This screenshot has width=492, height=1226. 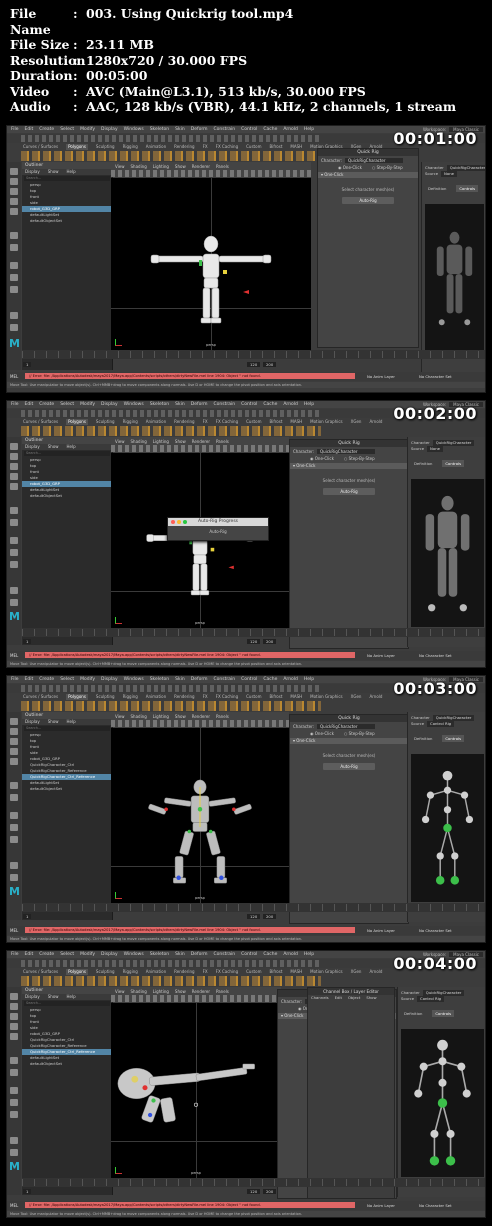 What do you see at coordinates (423, 738) in the screenshot?
I see `tab-definition: Definition` at bounding box center [423, 738].